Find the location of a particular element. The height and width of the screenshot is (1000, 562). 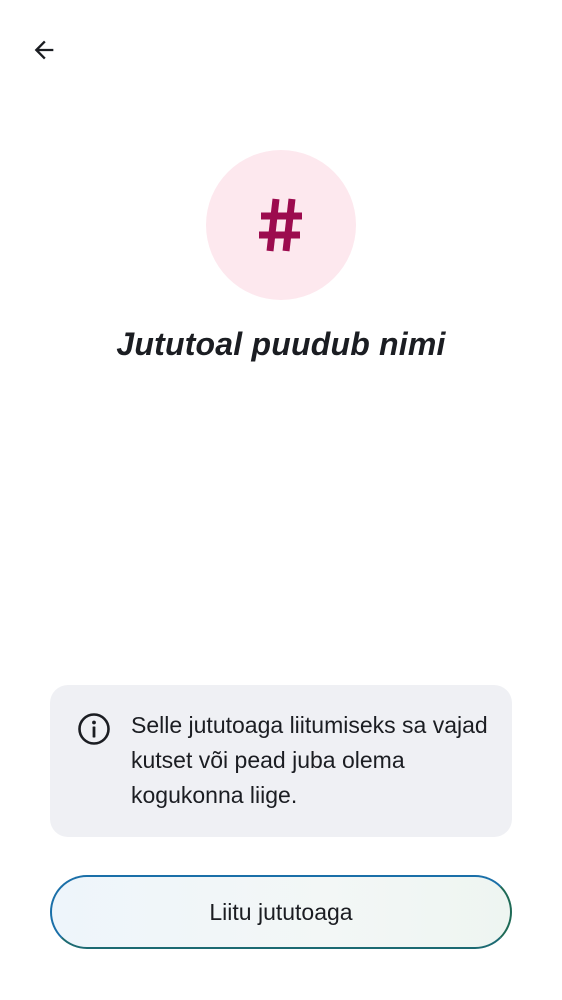

arrow-left-icon is located at coordinates (44, 50).